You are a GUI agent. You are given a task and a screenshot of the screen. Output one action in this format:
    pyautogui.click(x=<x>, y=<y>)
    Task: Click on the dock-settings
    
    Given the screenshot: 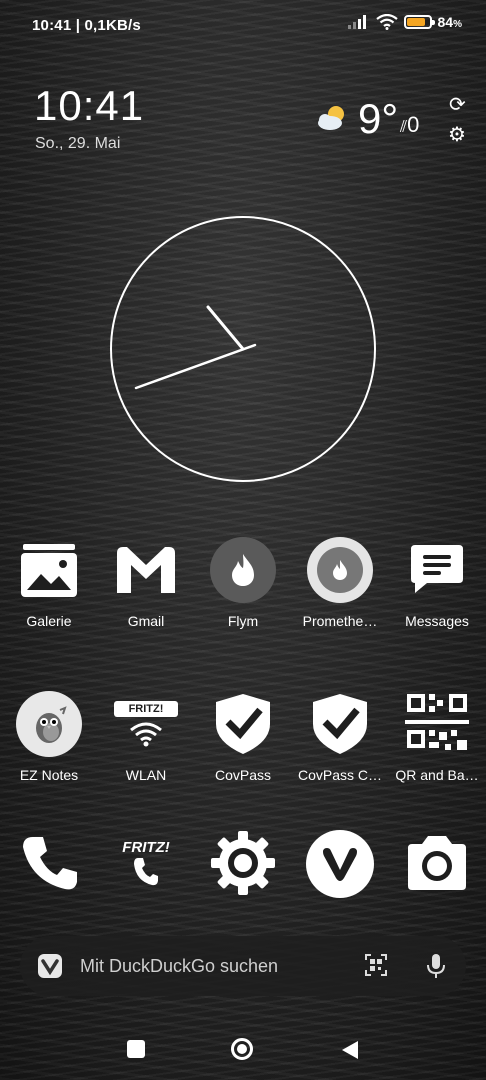 What is the action you would take?
    pyautogui.click(x=243, y=890)
    